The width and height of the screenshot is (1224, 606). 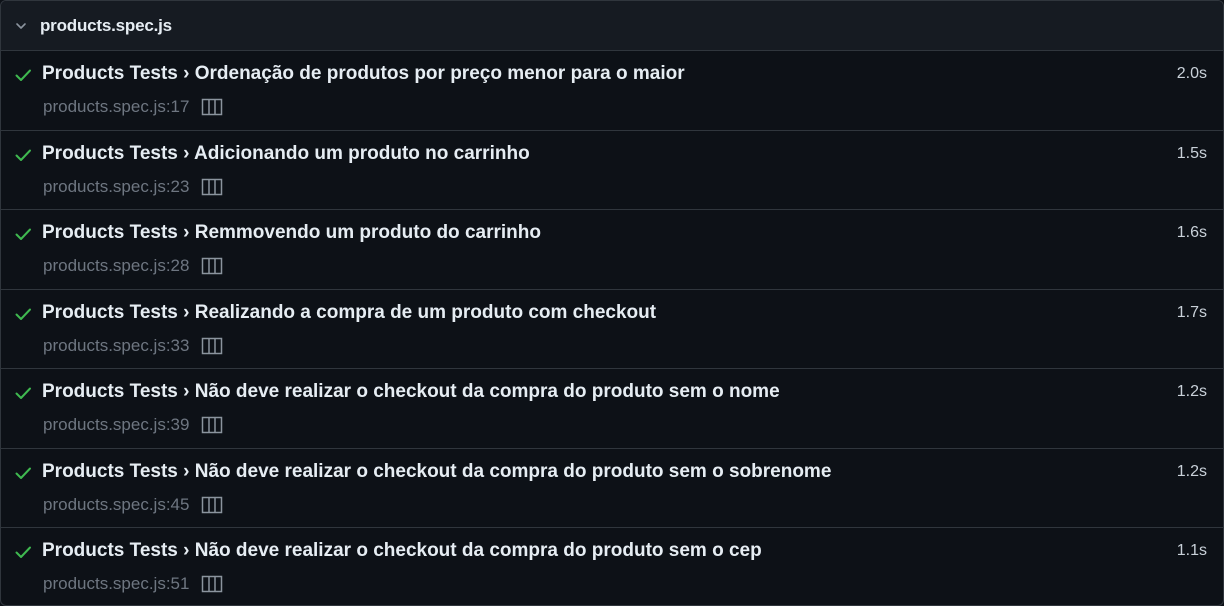 What do you see at coordinates (1191, 232) in the screenshot?
I see `test-duration: 1.6s` at bounding box center [1191, 232].